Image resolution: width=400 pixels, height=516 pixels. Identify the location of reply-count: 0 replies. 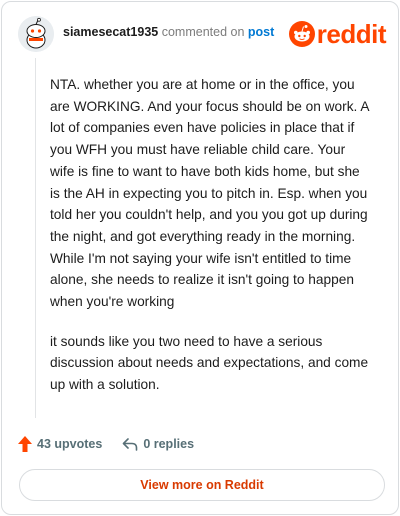
(169, 444).